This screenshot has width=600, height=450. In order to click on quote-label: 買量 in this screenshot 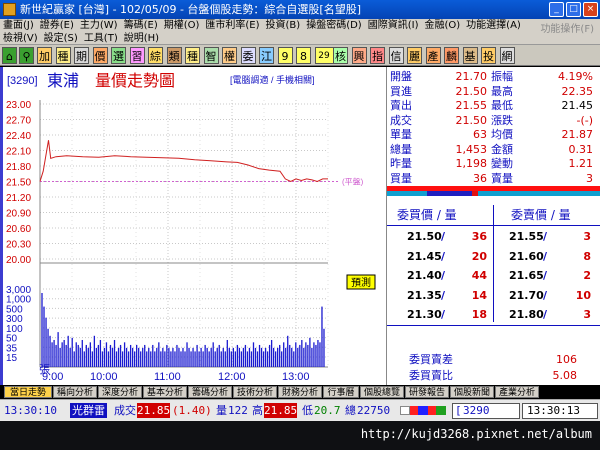, I will do `click(401, 178)`.